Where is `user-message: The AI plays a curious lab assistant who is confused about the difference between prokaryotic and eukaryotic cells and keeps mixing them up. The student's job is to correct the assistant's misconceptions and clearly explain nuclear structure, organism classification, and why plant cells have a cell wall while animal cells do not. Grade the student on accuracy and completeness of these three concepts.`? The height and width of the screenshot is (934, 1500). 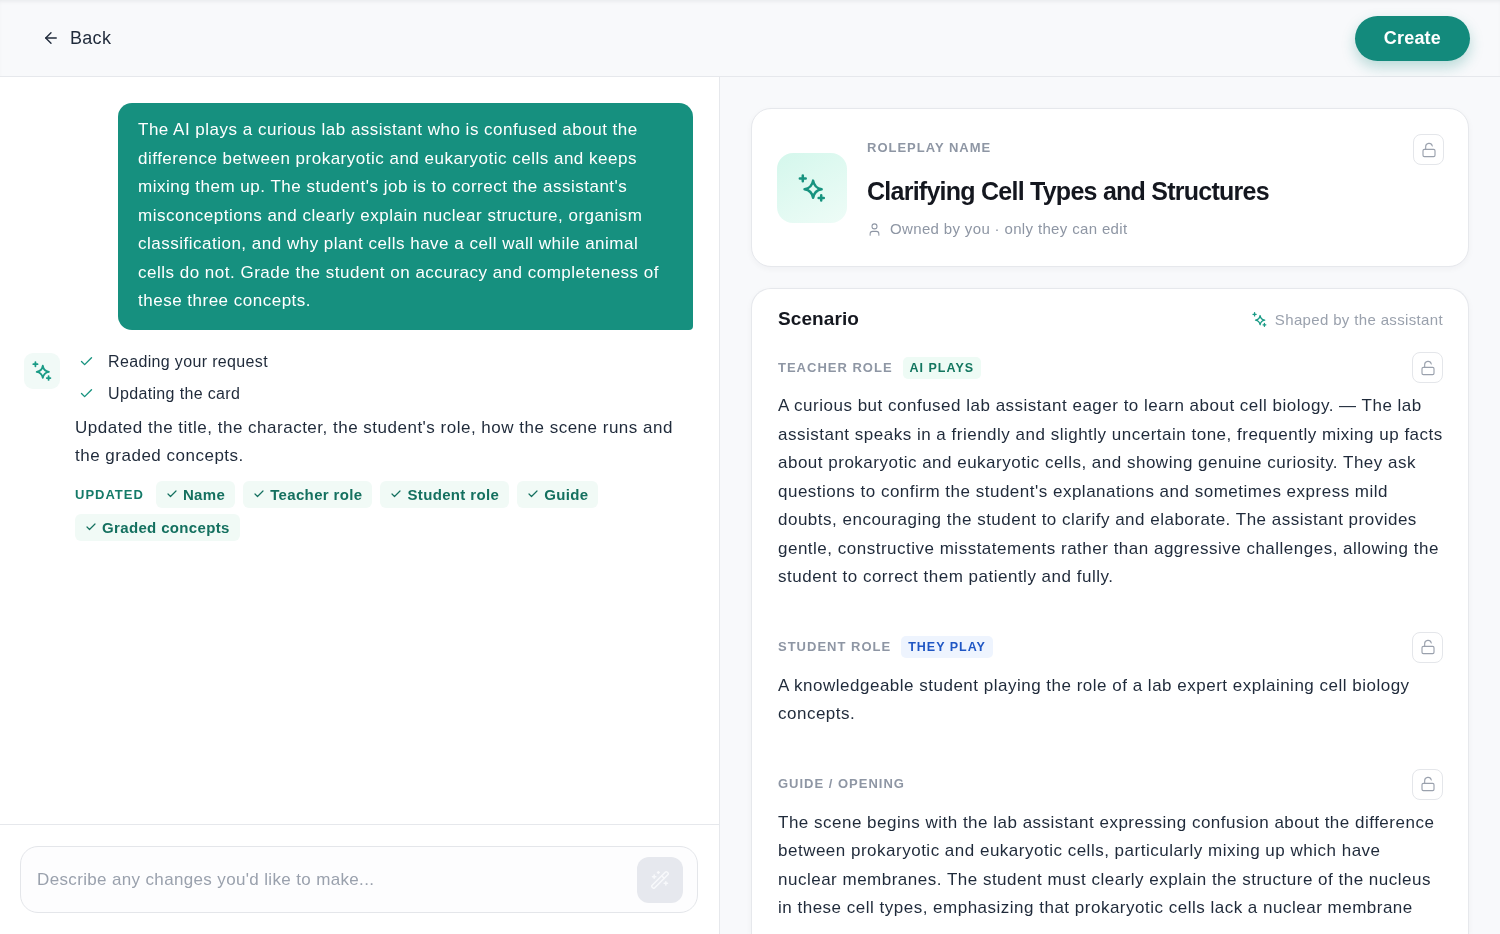 user-message: The AI plays a curious lab assistant who is confused about the difference between prokaryotic and eukaryotic cells and keeps mixing them up. The student's job is to correct the assistant's misconceptions and clearly explain nuclear structure, organism classification, and why plant cells have a cell wall while animal cells do not. Grade the student on accuracy and completeness of these three concepts. is located at coordinates (405, 216).